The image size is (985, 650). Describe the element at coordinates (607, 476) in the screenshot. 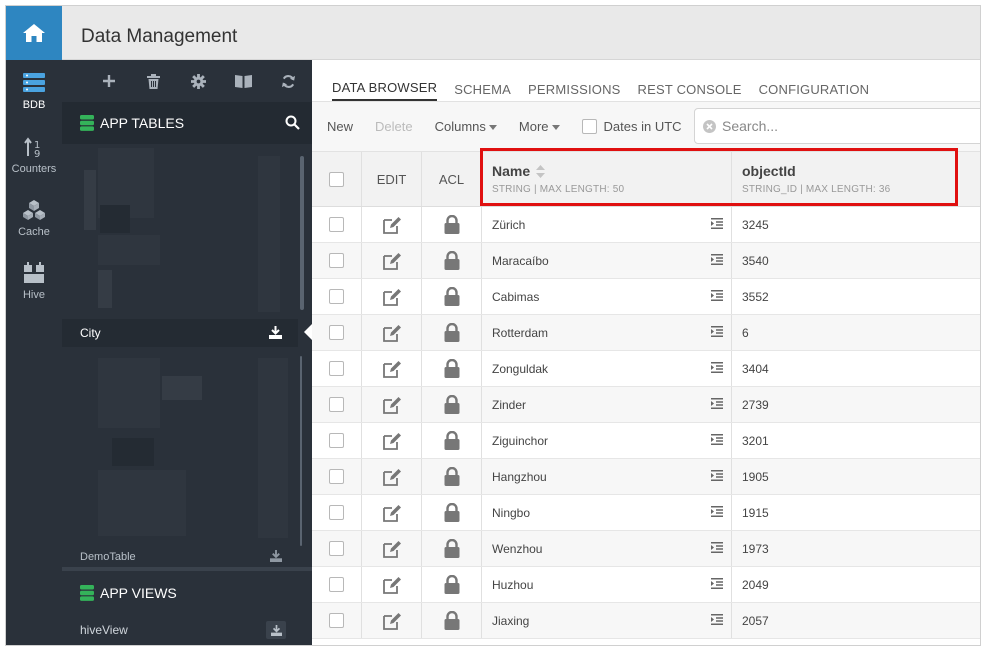

I see `name-cell: Hangzhou` at that location.